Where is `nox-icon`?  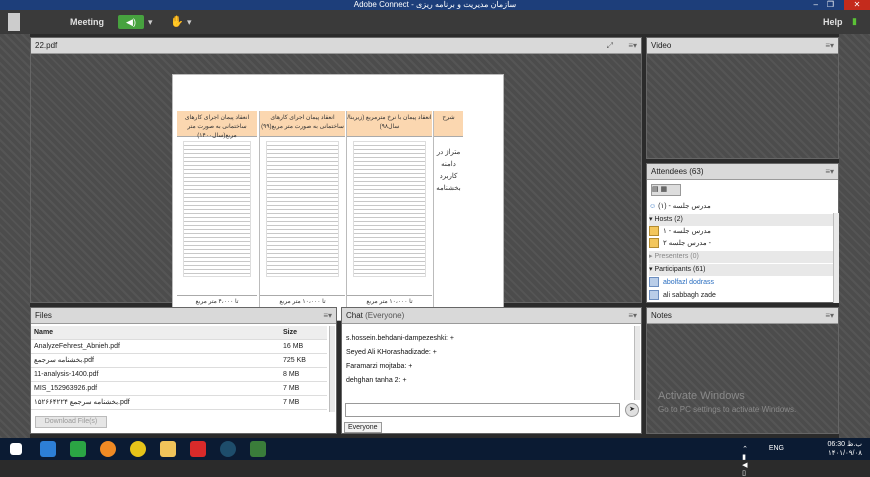 nox-icon is located at coordinates (228, 449).